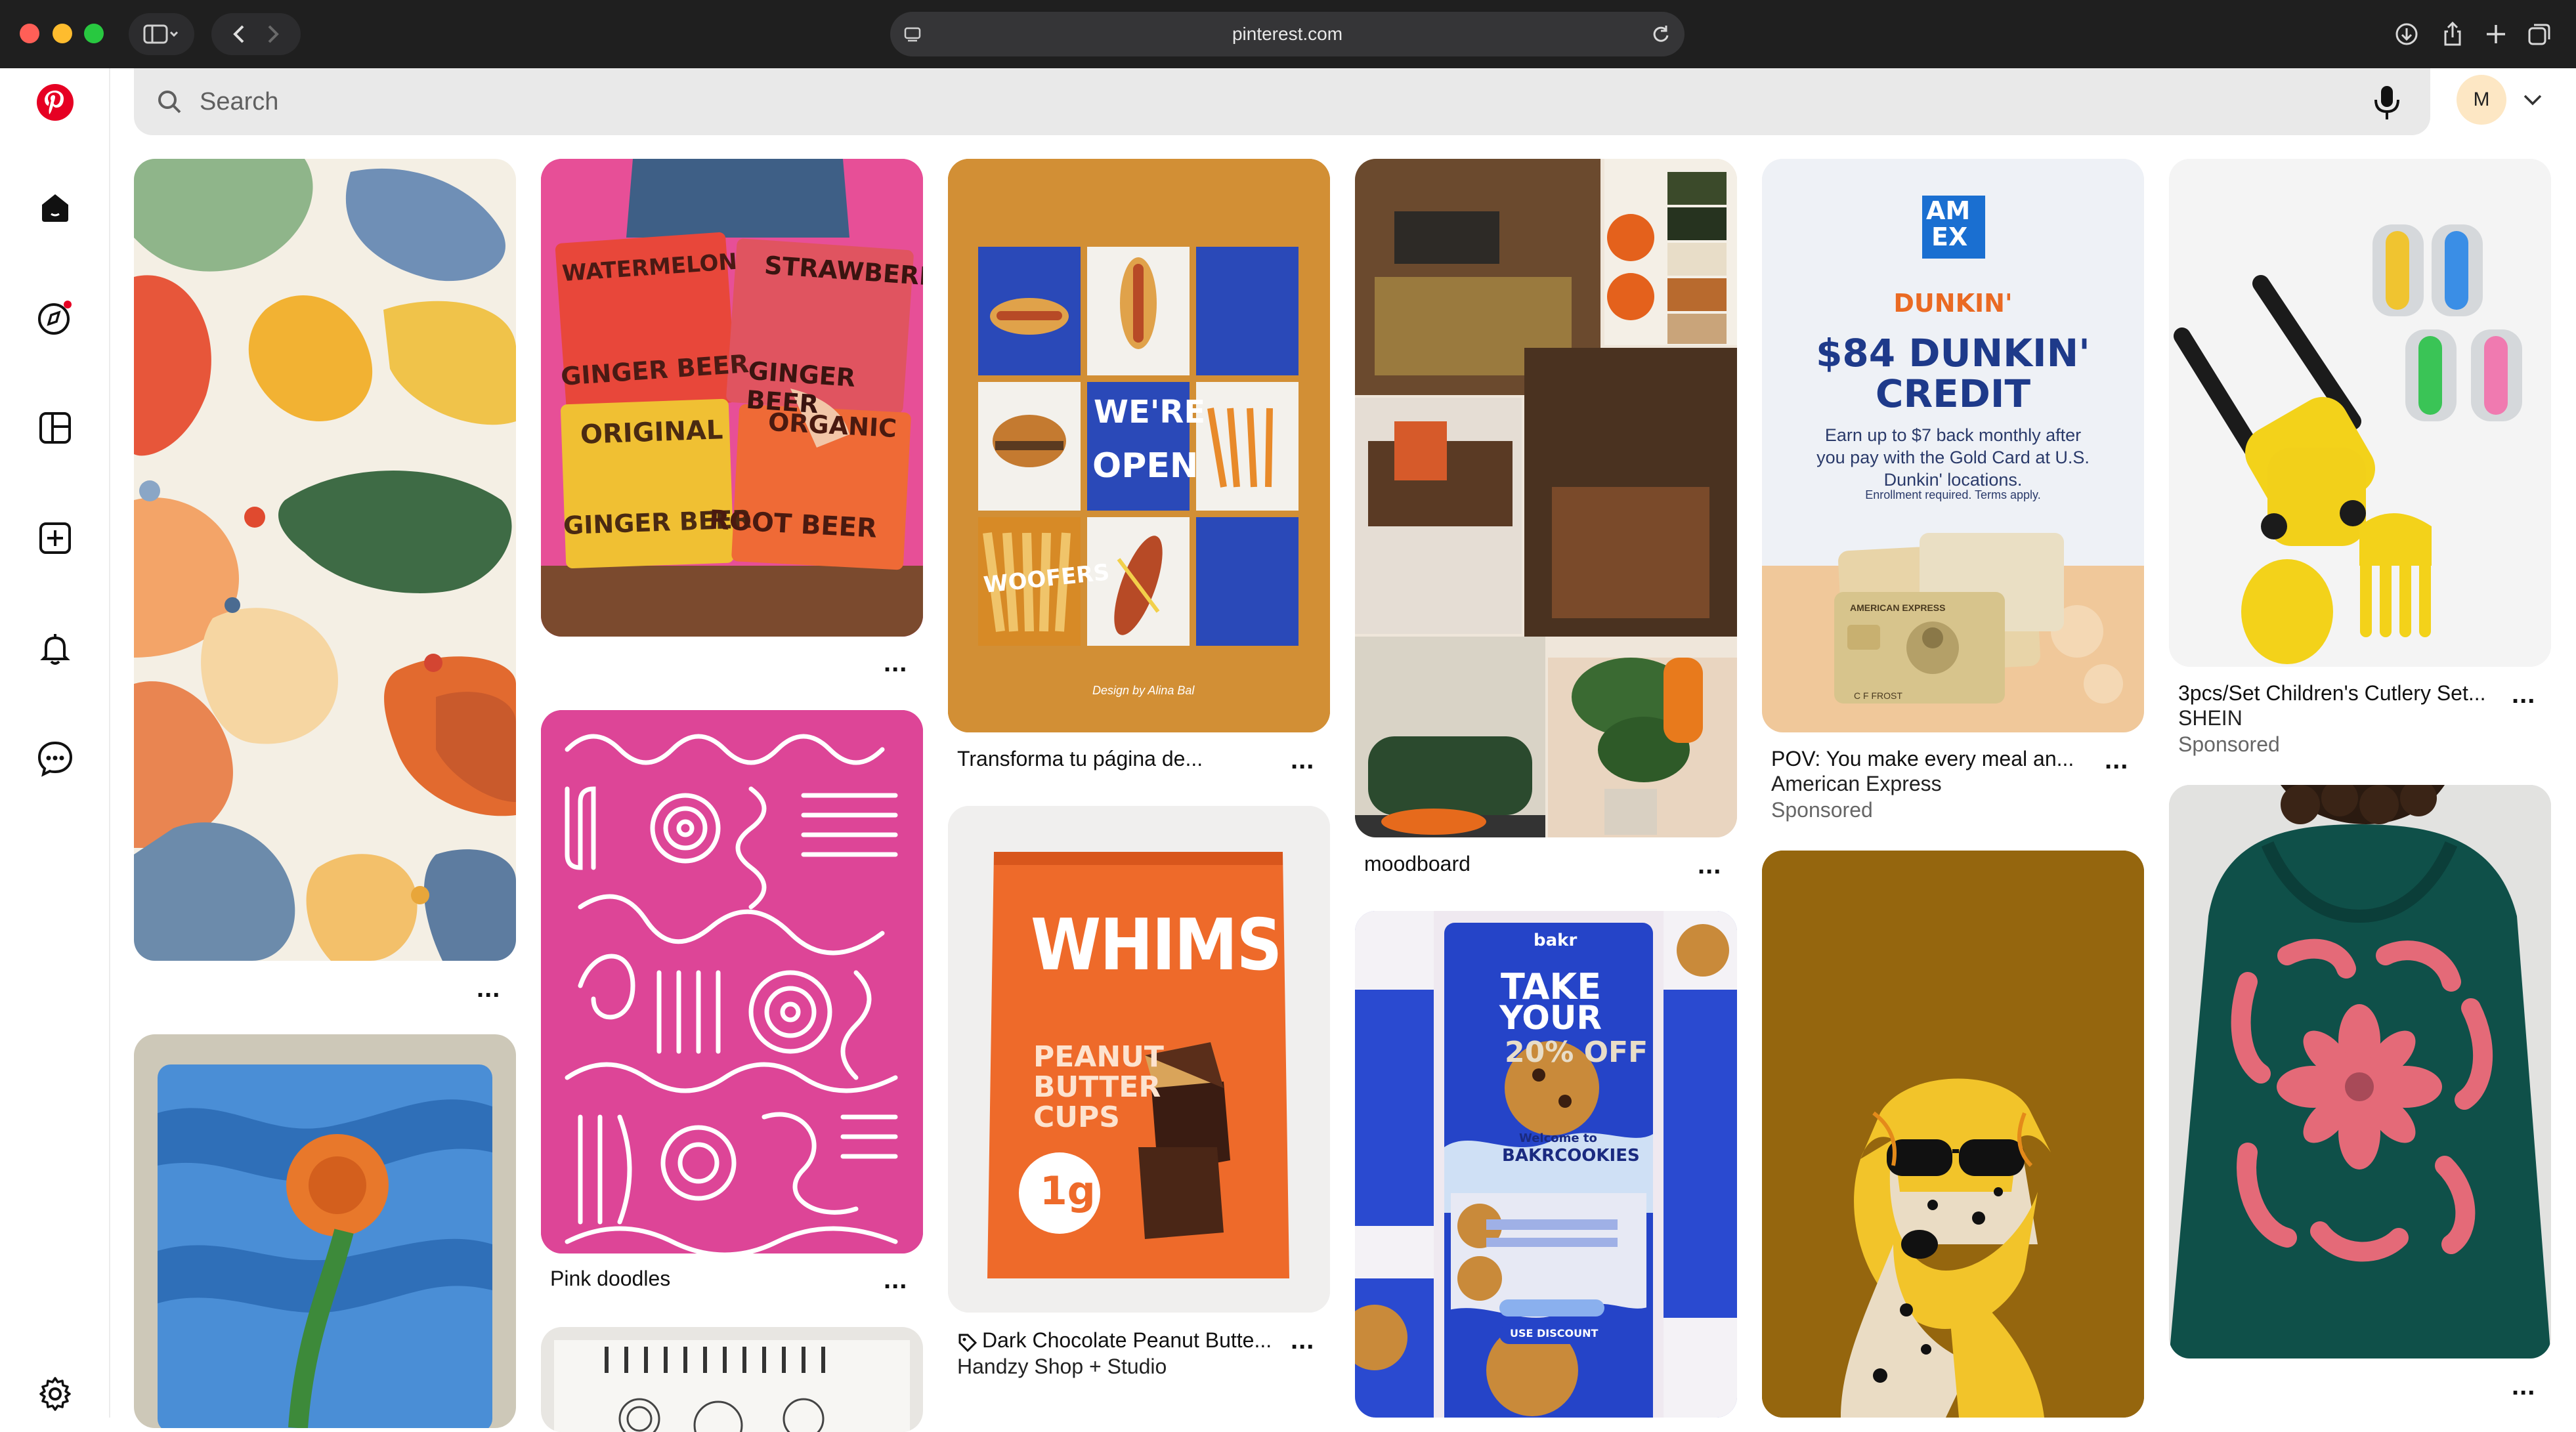 Image resolution: width=2576 pixels, height=1432 pixels. I want to click on card-holder: C F FROST, so click(1878, 695).